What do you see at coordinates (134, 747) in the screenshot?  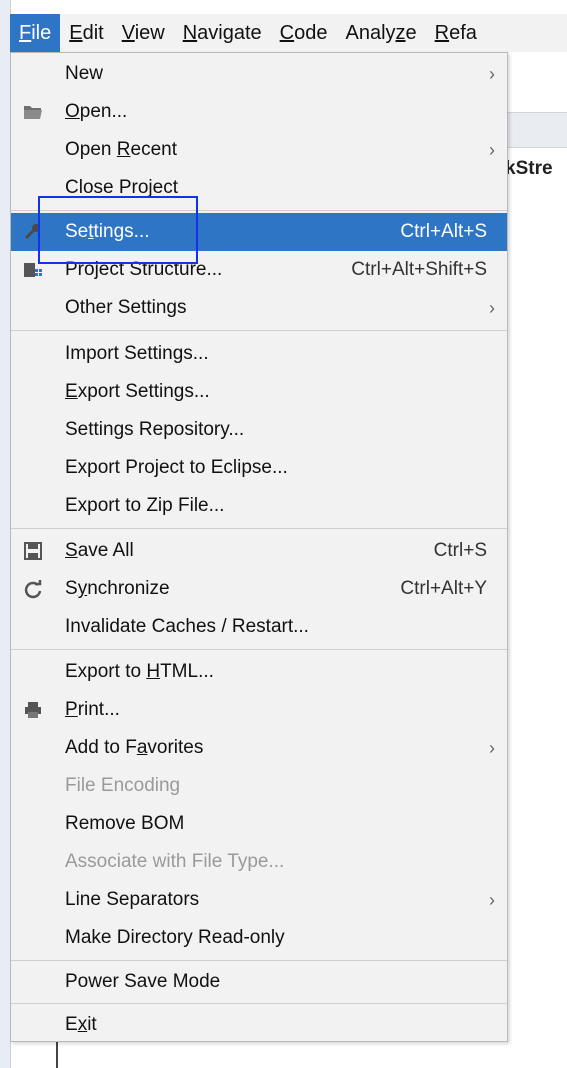 I see `menu-item-add-favorites-label: Add to Favorites` at bounding box center [134, 747].